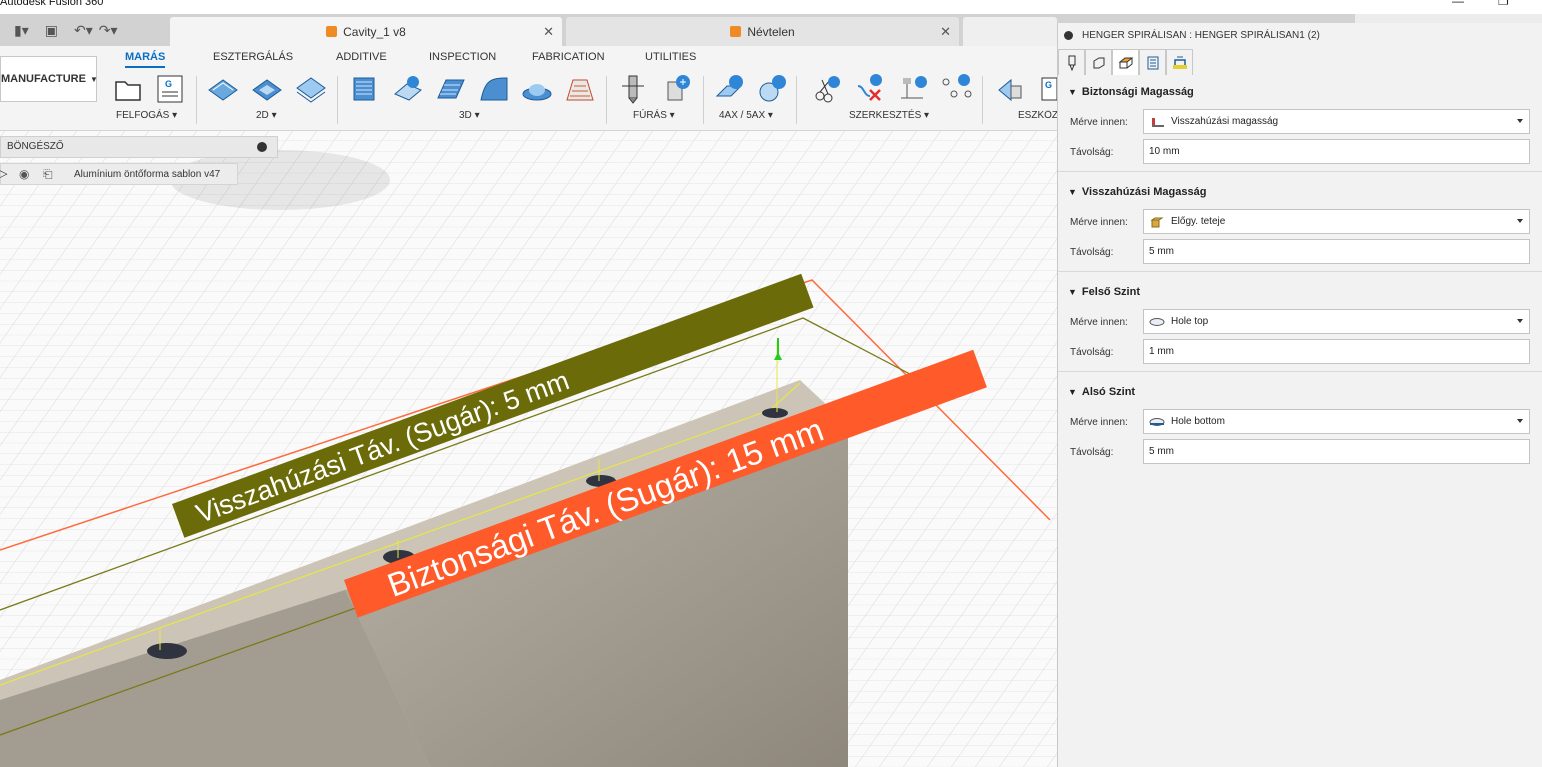  What do you see at coordinates (827, 89) in the screenshot?
I see `trim-icon` at bounding box center [827, 89].